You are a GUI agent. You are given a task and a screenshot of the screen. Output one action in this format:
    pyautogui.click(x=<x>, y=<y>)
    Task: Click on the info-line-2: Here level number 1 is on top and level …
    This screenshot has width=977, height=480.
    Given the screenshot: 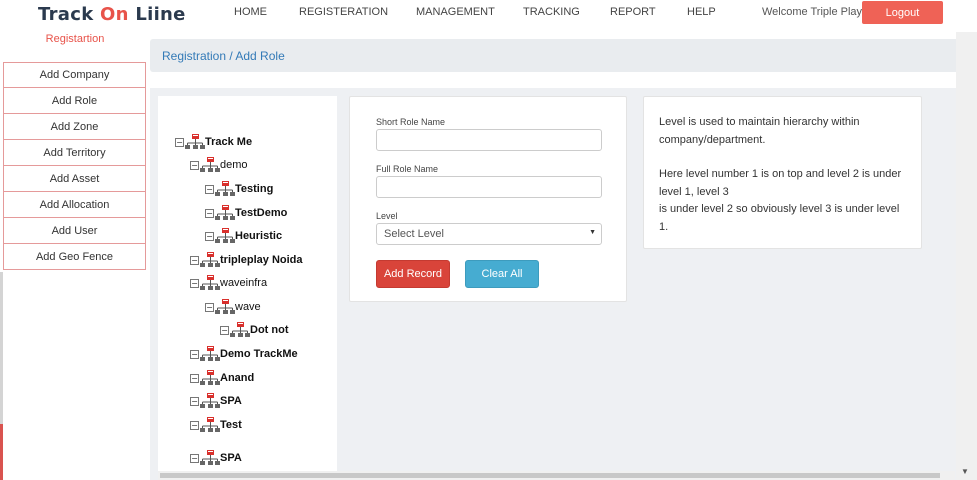 What is the action you would take?
    pyautogui.click(x=780, y=183)
    